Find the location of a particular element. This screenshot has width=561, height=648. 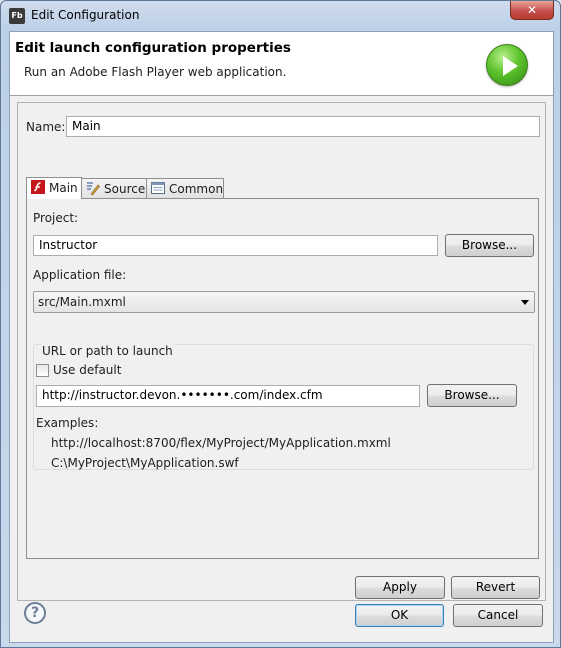

checkbox-box is located at coordinates (42, 370).